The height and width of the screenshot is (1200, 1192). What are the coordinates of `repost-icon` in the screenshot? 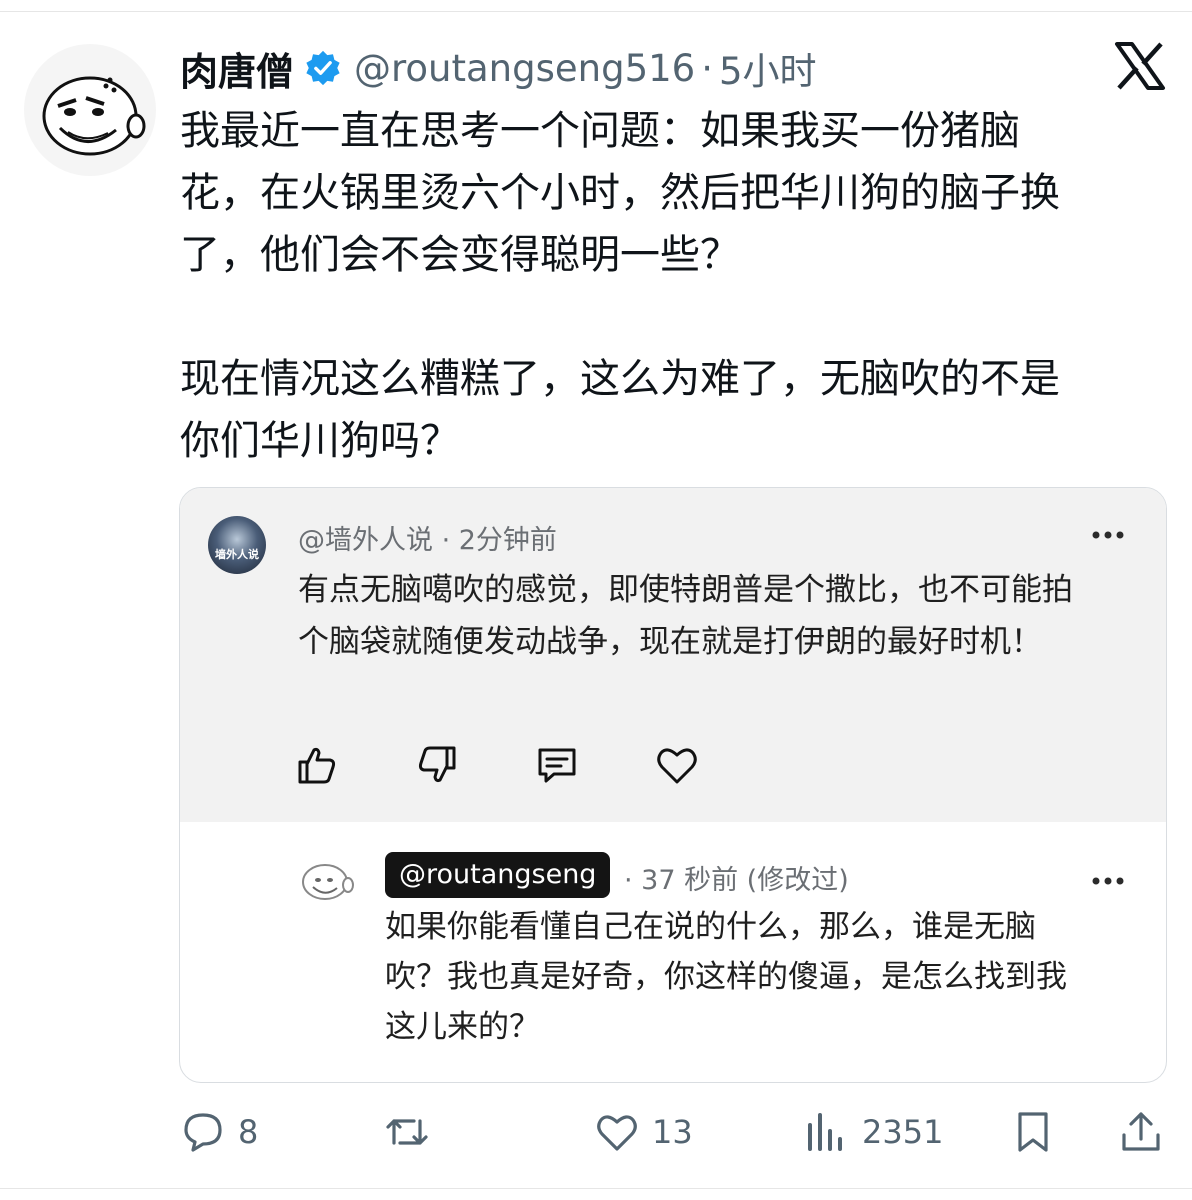 It's located at (407, 1132).